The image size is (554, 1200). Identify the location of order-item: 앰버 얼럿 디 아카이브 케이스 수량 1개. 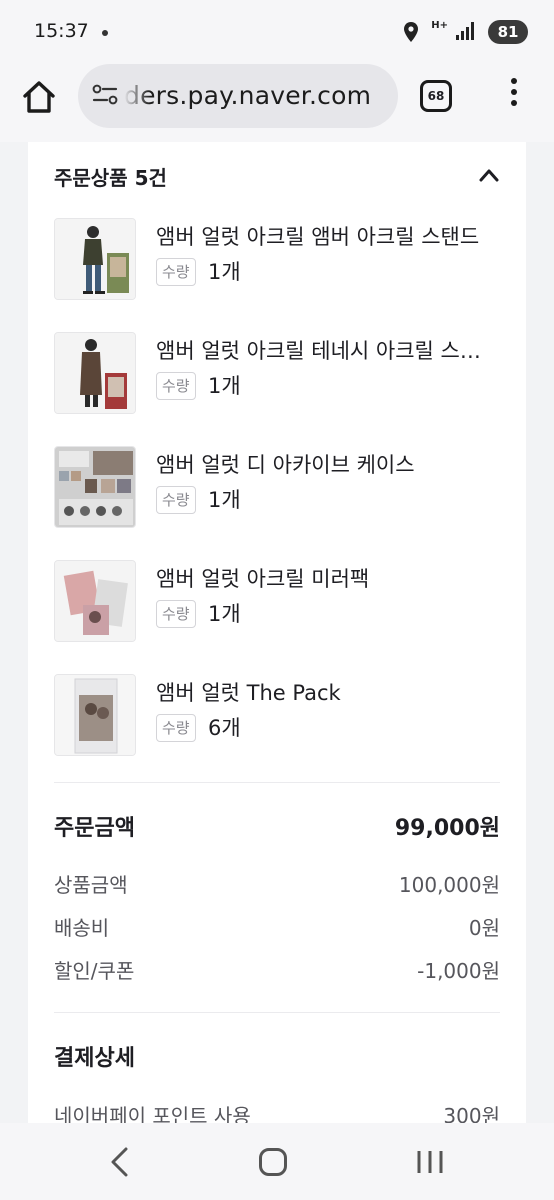
(277, 488).